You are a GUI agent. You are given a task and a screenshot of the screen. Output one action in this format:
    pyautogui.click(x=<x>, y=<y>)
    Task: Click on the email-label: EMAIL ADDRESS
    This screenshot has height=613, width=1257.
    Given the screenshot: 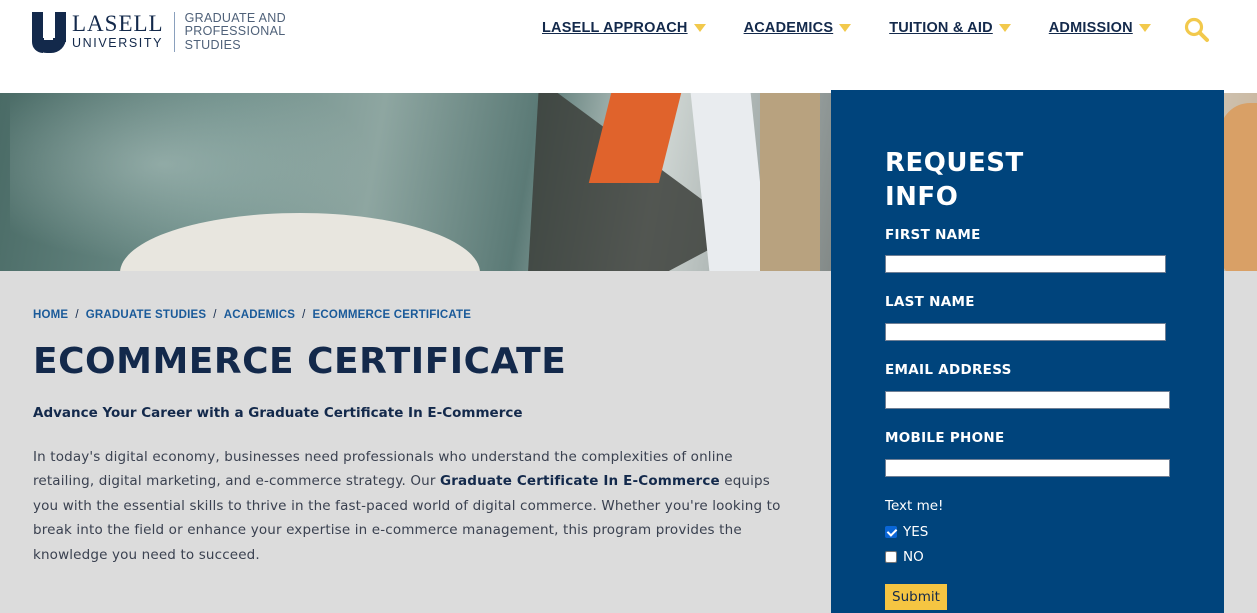 What is the action you would take?
    pyautogui.click(x=948, y=370)
    